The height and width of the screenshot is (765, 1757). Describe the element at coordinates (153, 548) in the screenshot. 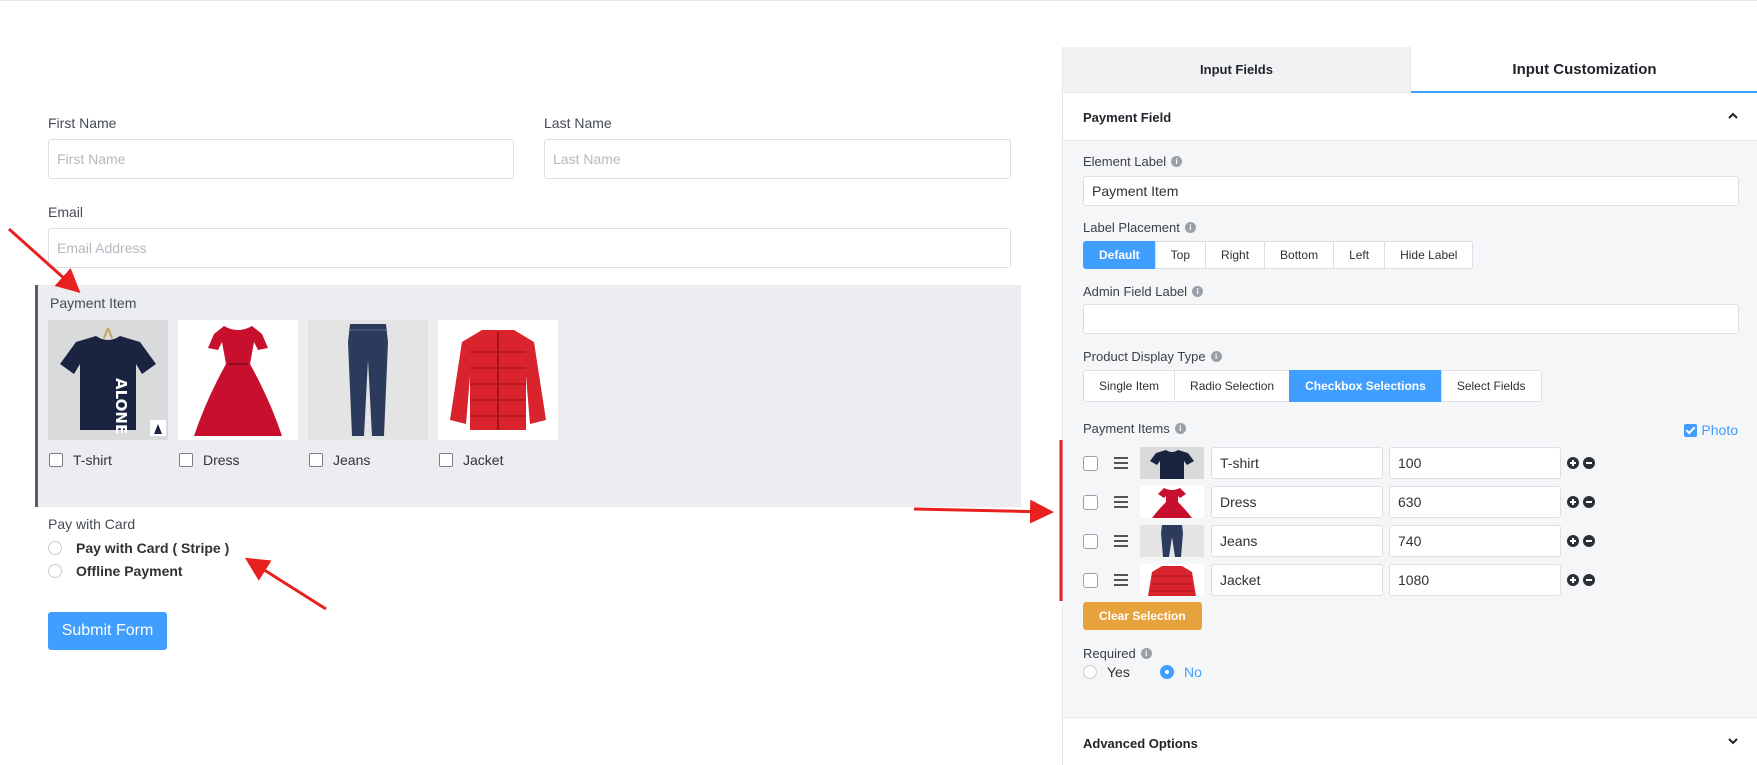

I see `stripe-option-label: Pay with Card ( Stripe )` at that location.